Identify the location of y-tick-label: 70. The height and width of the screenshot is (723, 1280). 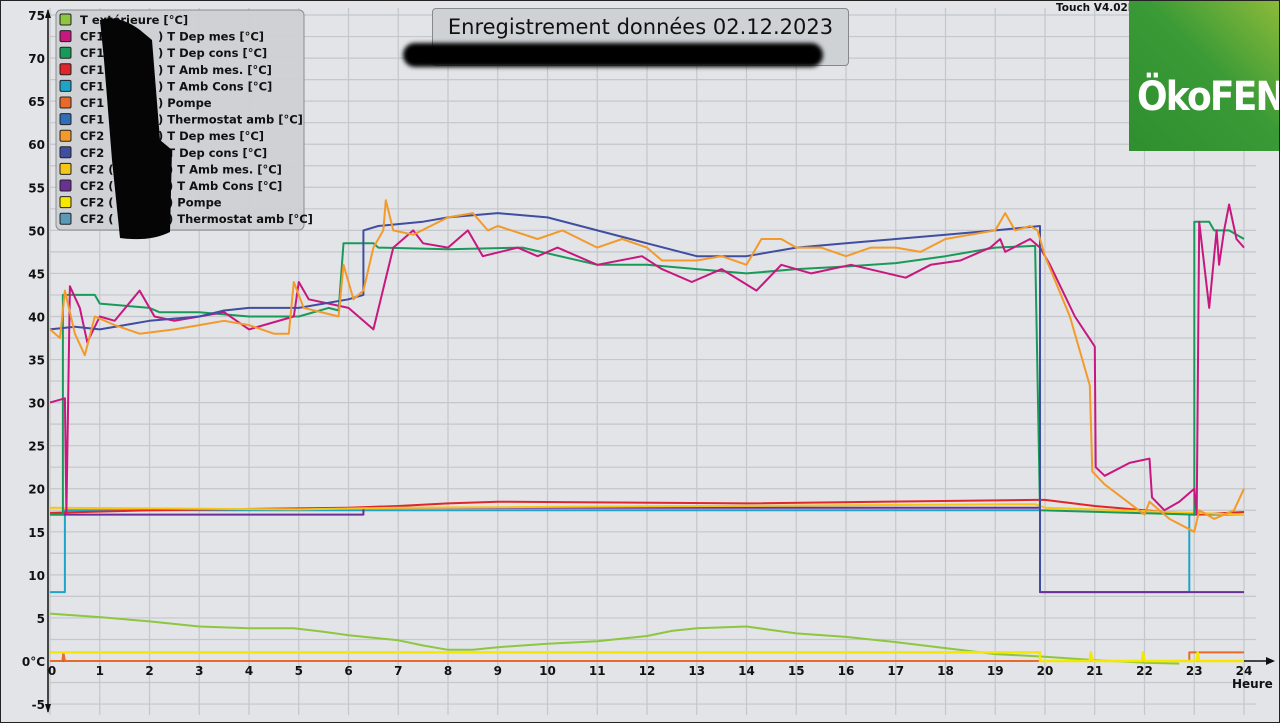
(36, 59).